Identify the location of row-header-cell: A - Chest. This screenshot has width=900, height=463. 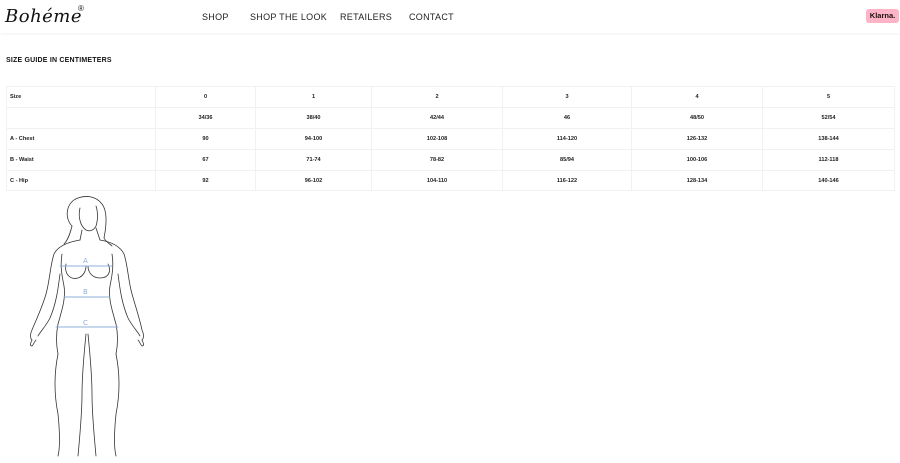
(81, 139).